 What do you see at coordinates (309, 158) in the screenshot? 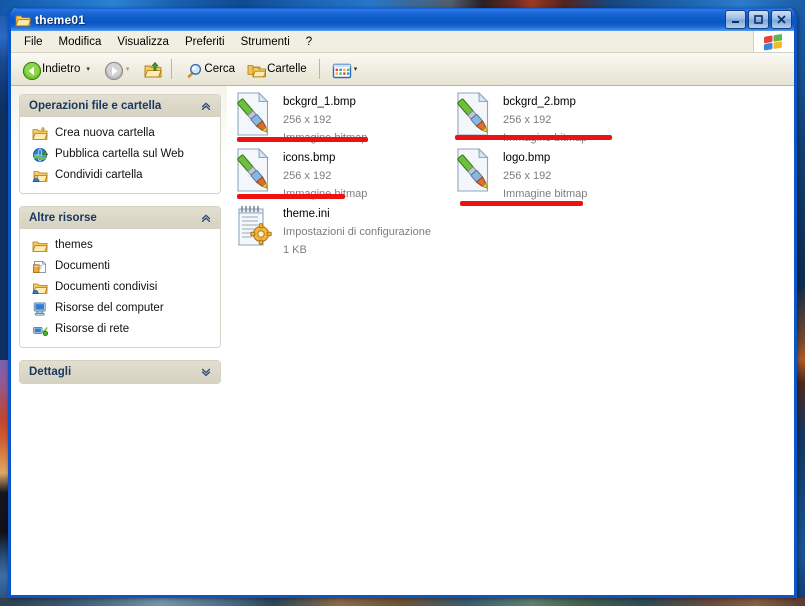
I see `file-name: icons.bmp` at bounding box center [309, 158].